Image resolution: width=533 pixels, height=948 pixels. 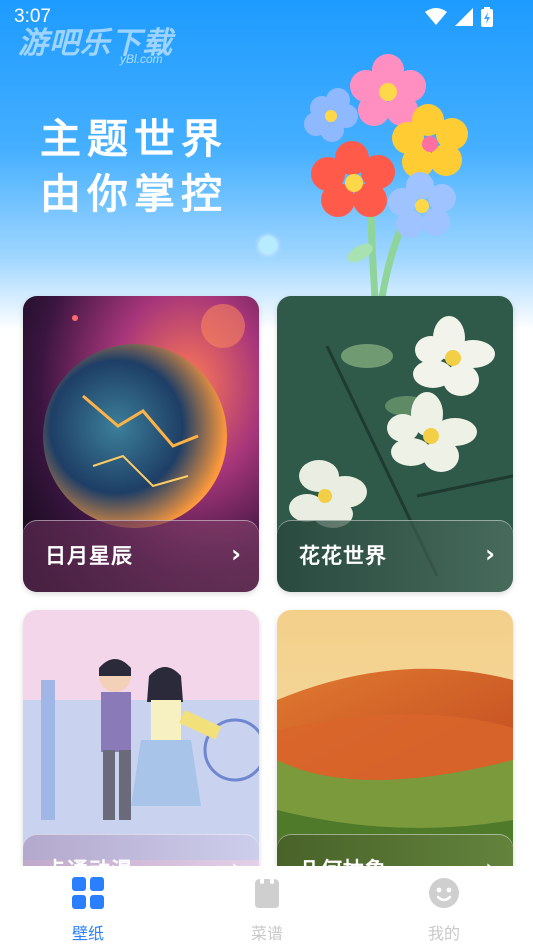 What do you see at coordinates (134, 194) in the screenshot?
I see `hero-title-line2: 由你掌控` at bounding box center [134, 194].